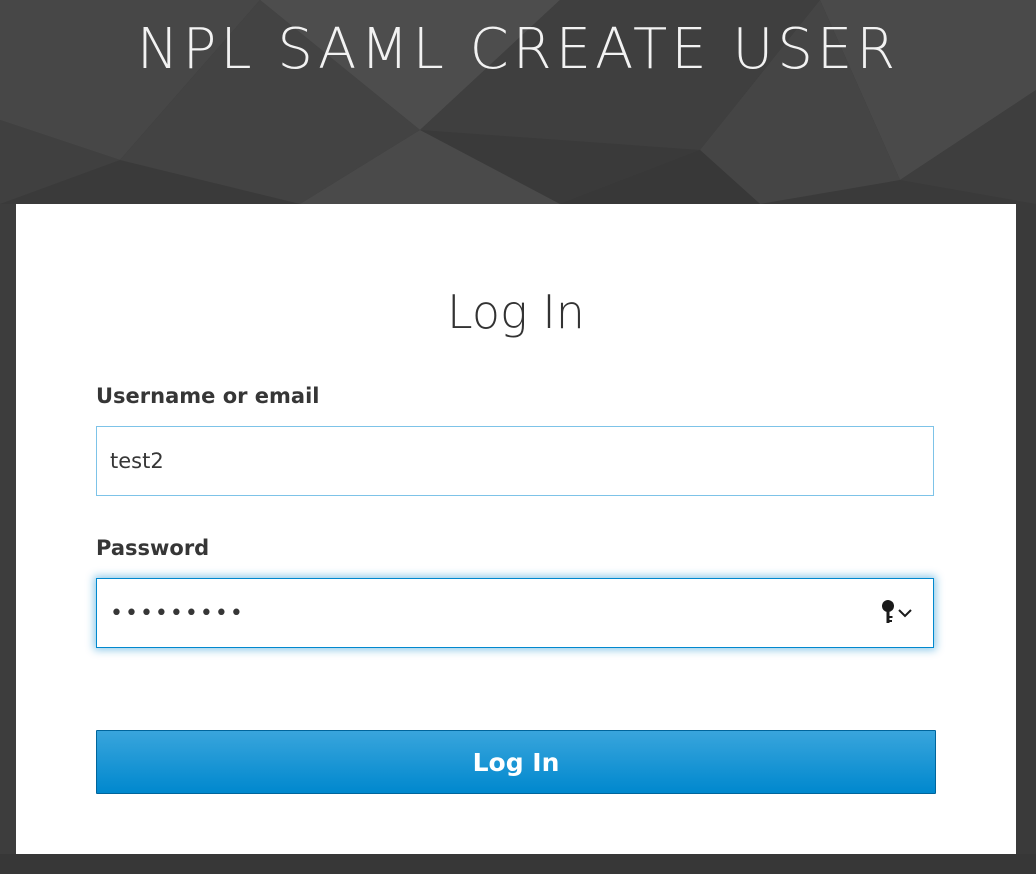  Describe the element at coordinates (518, 49) in the screenshot. I see `realm-title: NPL SAML CREATE USER` at that location.